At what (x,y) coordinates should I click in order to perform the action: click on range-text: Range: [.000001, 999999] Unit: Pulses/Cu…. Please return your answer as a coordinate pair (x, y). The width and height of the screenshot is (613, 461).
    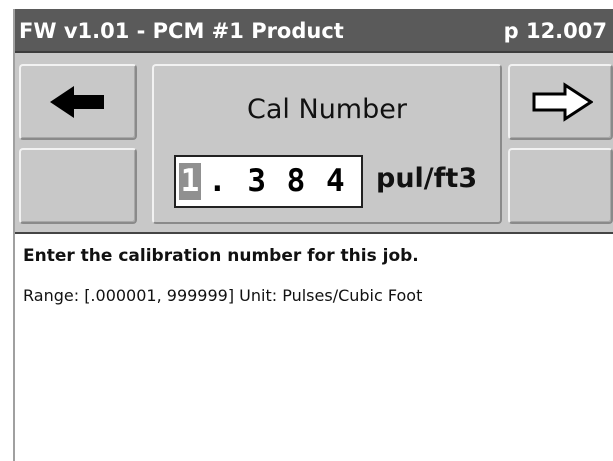
    Looking at the image, I should click on (223, 295).